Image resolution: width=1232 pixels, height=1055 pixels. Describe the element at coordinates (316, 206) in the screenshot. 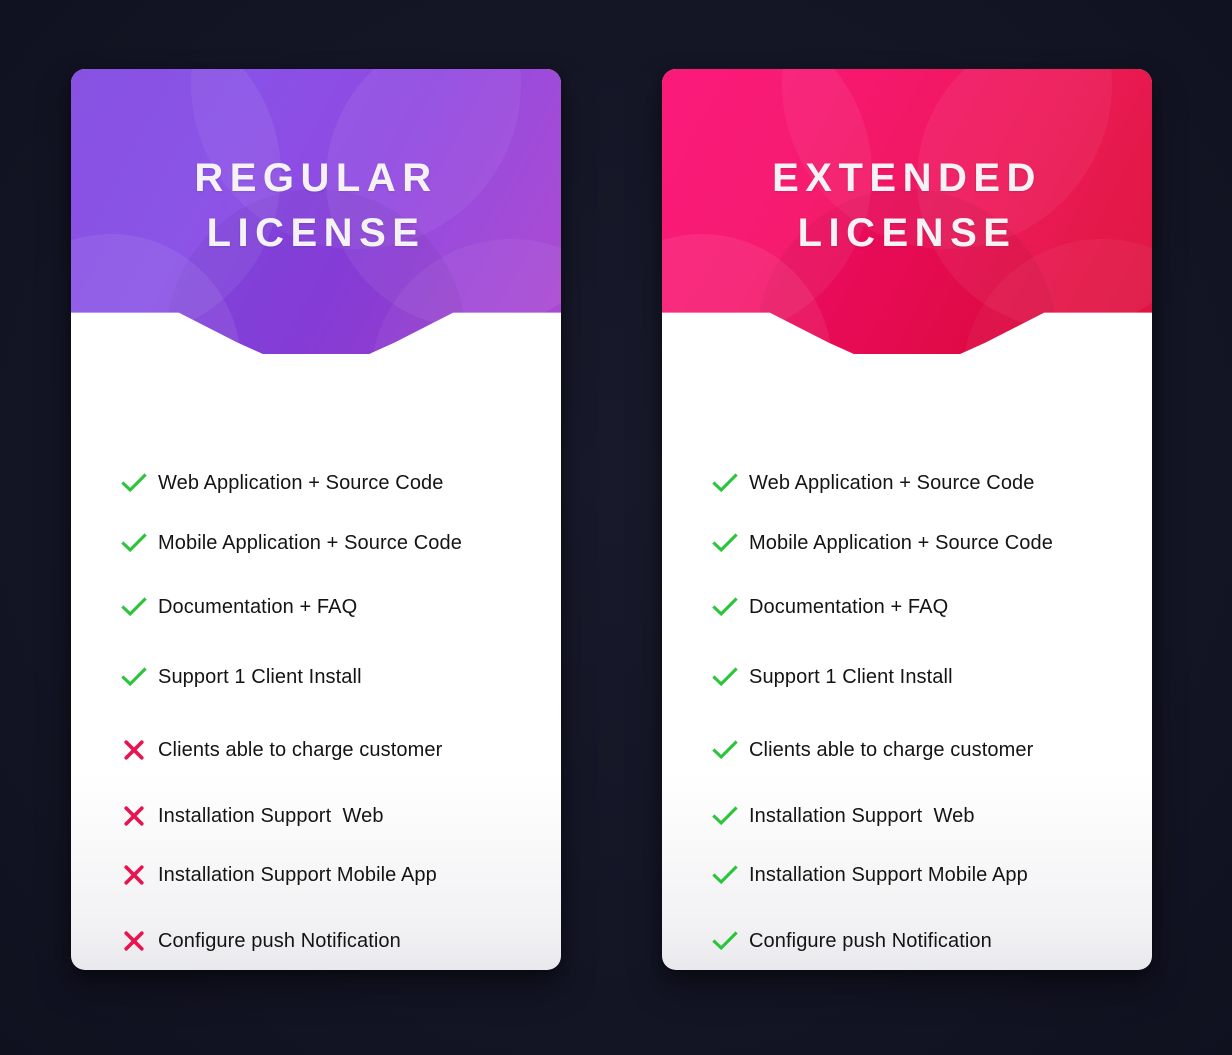

I see `card-title-regular: REGULAR LICENSE` at that location.